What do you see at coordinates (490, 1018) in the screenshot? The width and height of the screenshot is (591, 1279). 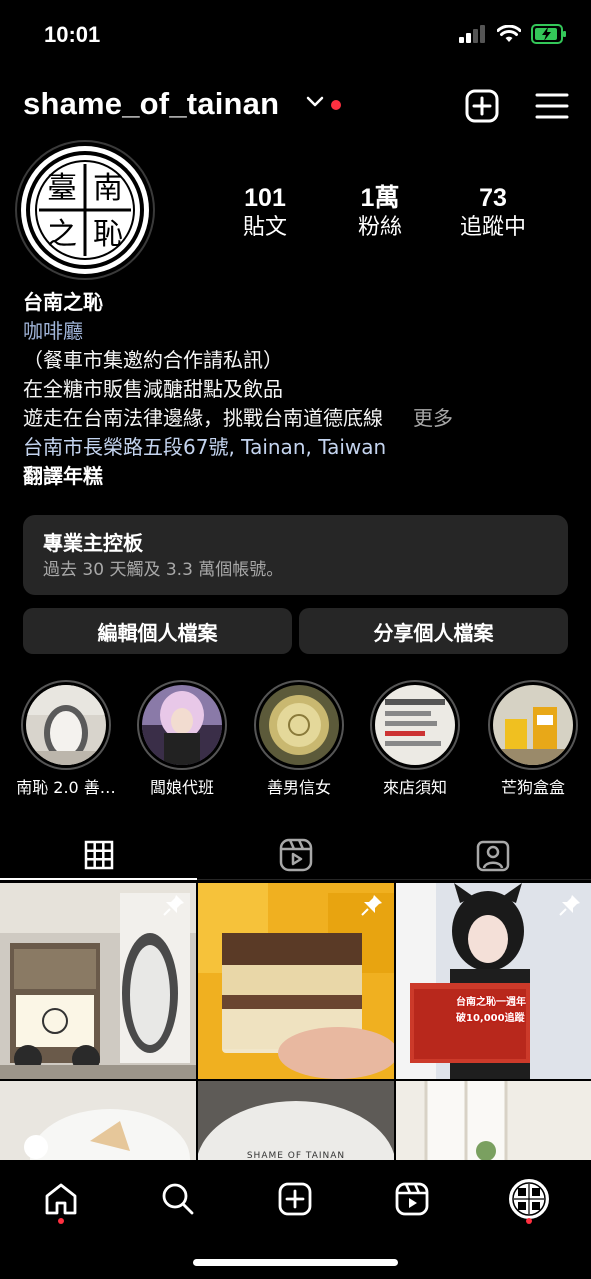 I see `post-caption-overlay: 破10,000追蹤` at bounding box center [490, 1018].